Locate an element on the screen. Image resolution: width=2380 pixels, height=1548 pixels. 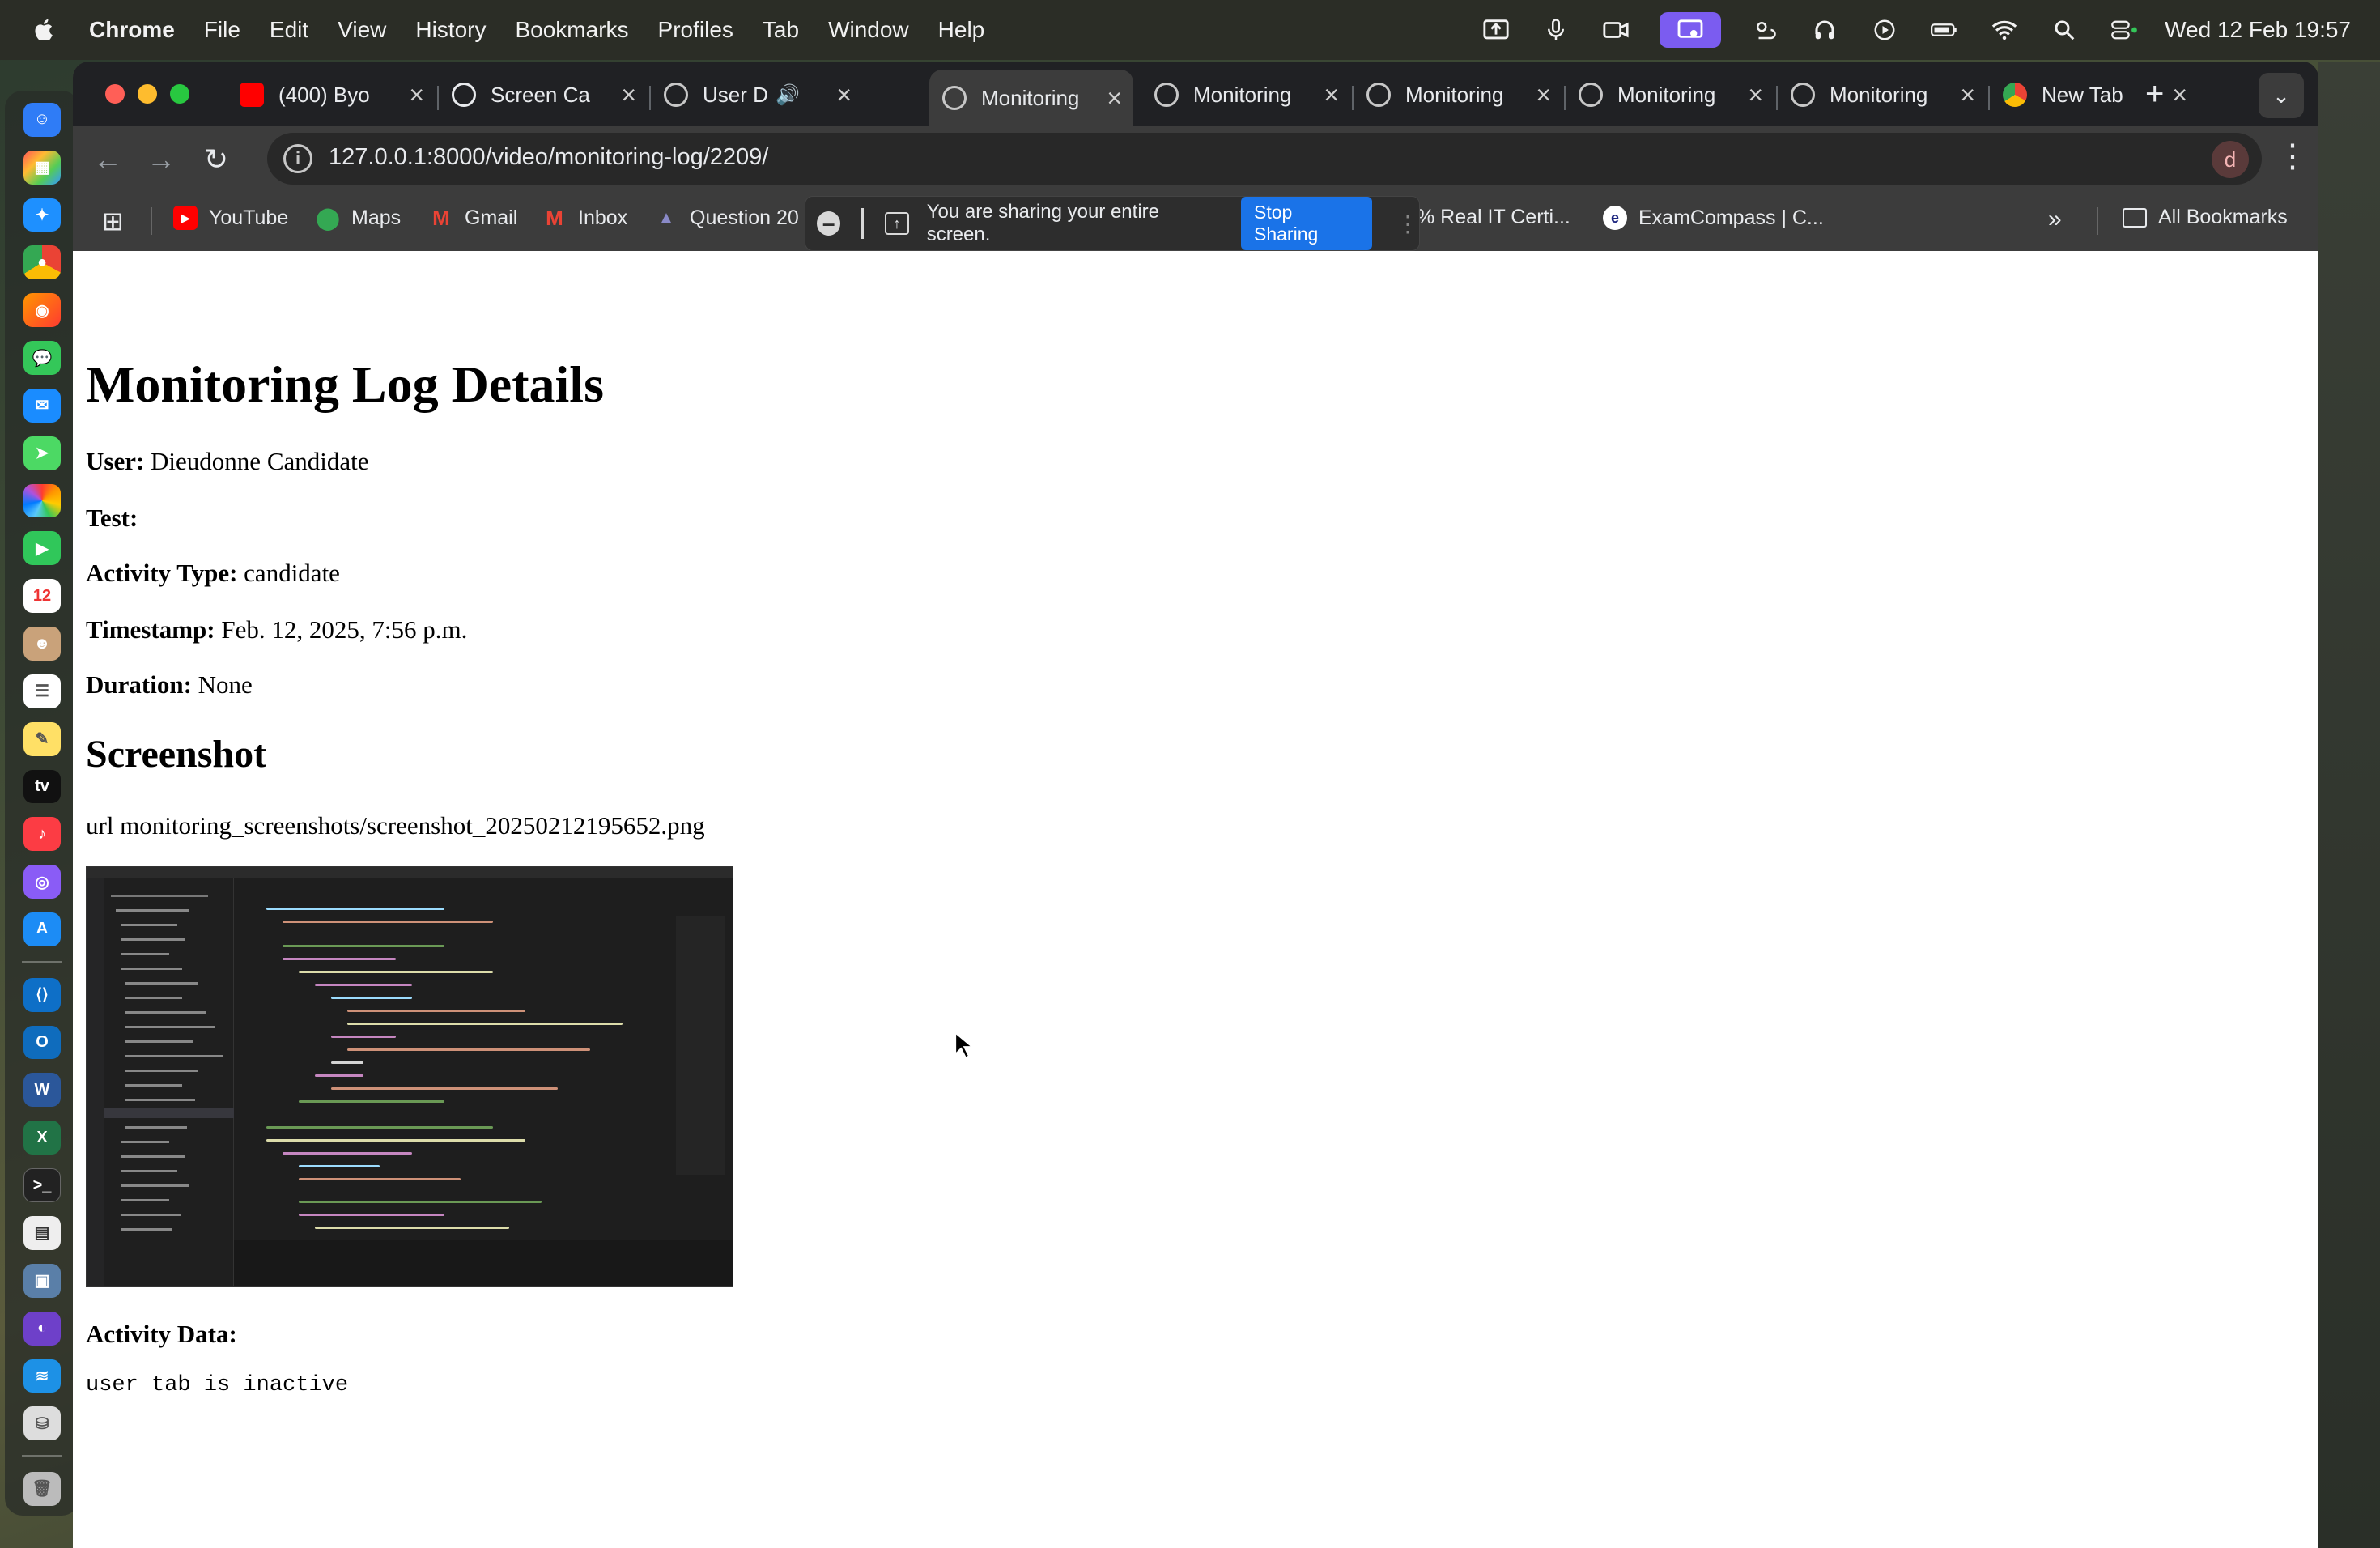
menu-edit: Edit is located at coordinates (289, 30).